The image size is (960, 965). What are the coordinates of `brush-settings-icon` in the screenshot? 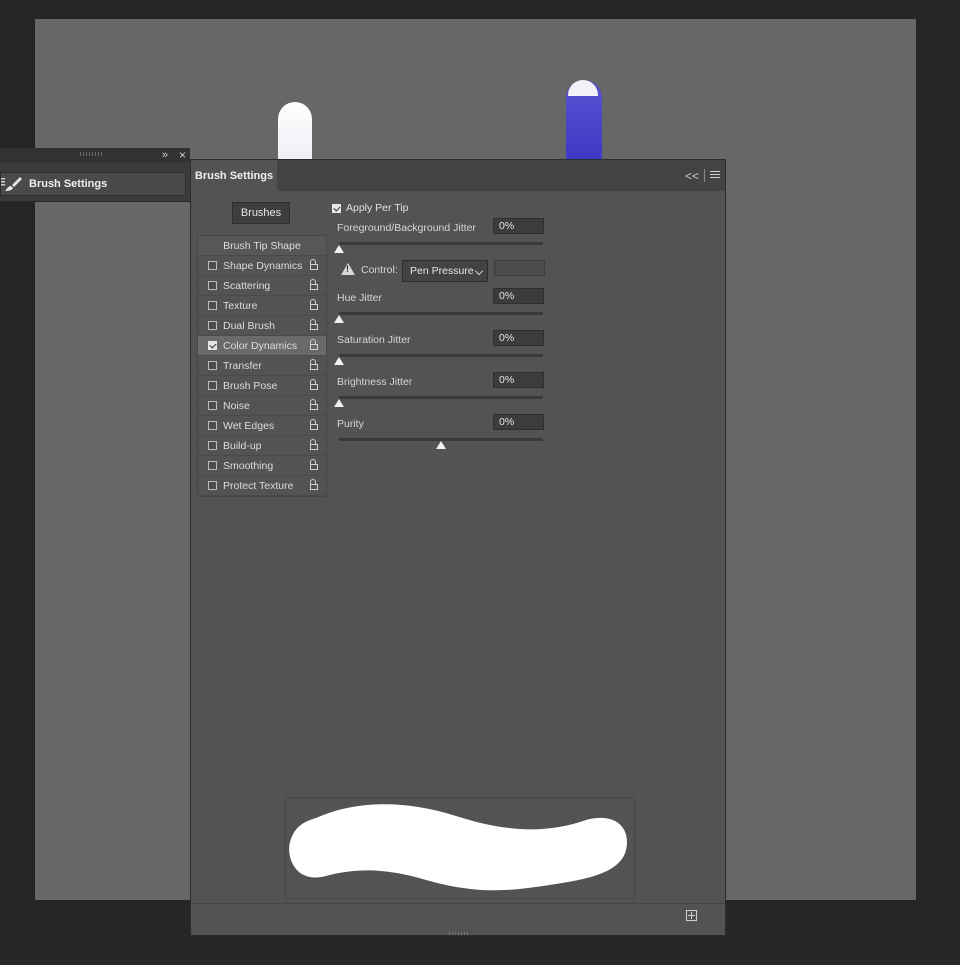 It's located at (11, 184).